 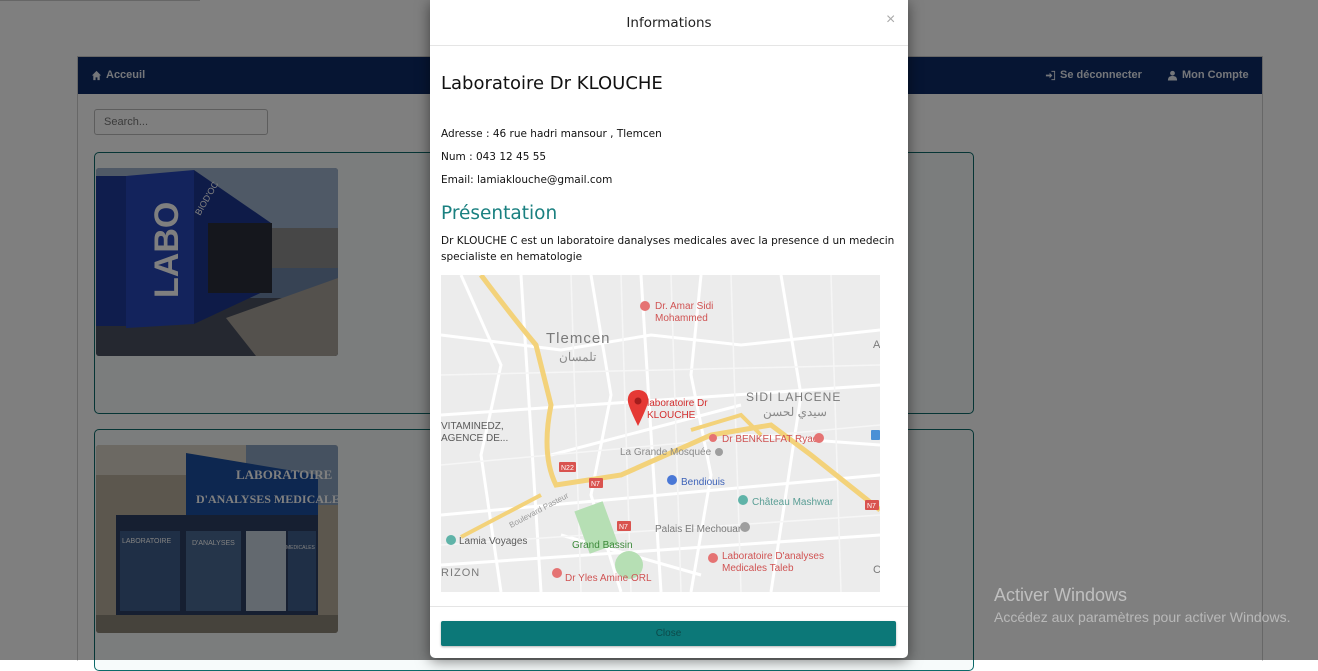 I want to click on lab-name: Laboratoire Dr KLOUCHE, so click(x=552, y=83).